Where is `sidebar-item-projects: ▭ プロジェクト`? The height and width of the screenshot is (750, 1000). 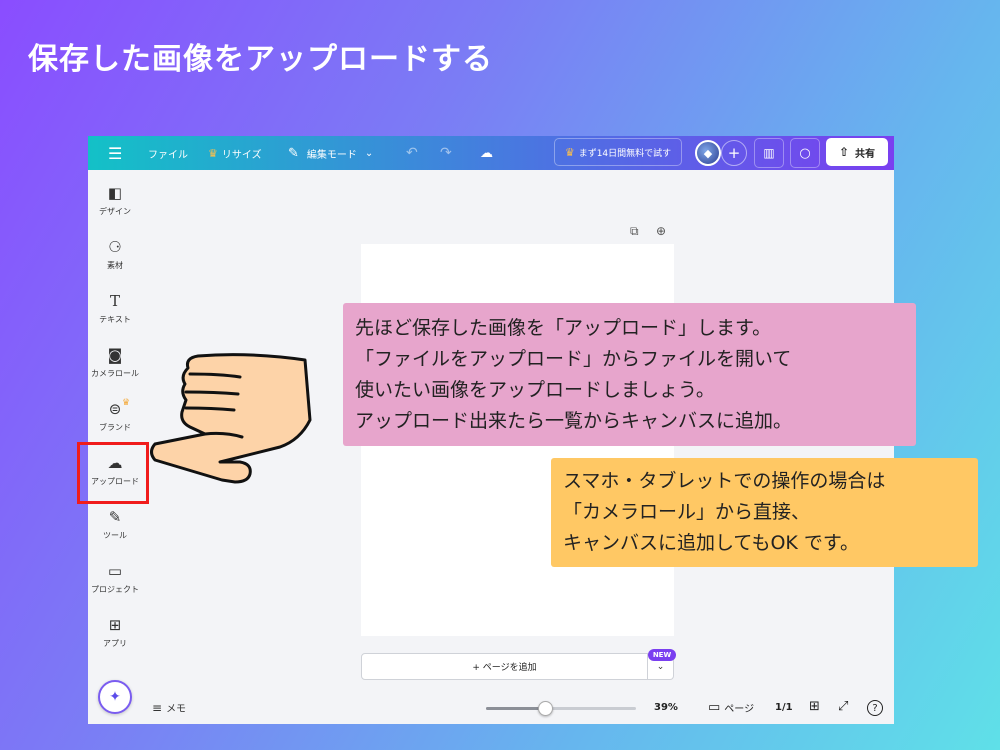
sidebar-item-projects: ▭ プロジェクト is located at coordinates (115, 578).